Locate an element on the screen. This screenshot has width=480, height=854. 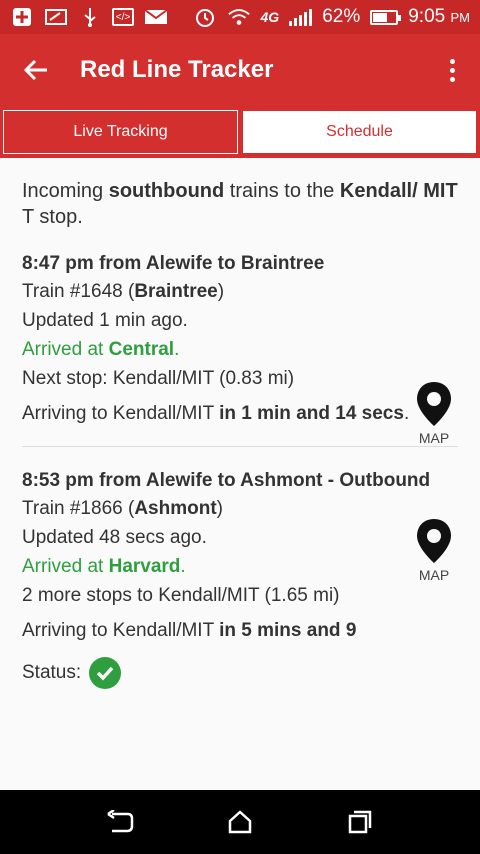
arrived-text: Arrived at Central. is located at coordinates (101, 349).